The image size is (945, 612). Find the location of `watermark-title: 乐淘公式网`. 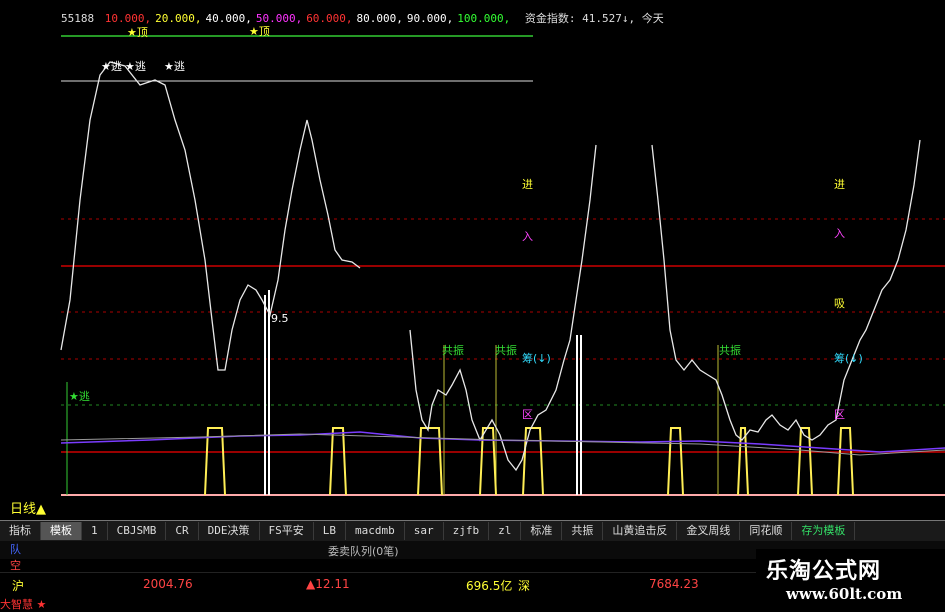

watermark-title: 乐淘公式网 is located at coordinates (824, 571).